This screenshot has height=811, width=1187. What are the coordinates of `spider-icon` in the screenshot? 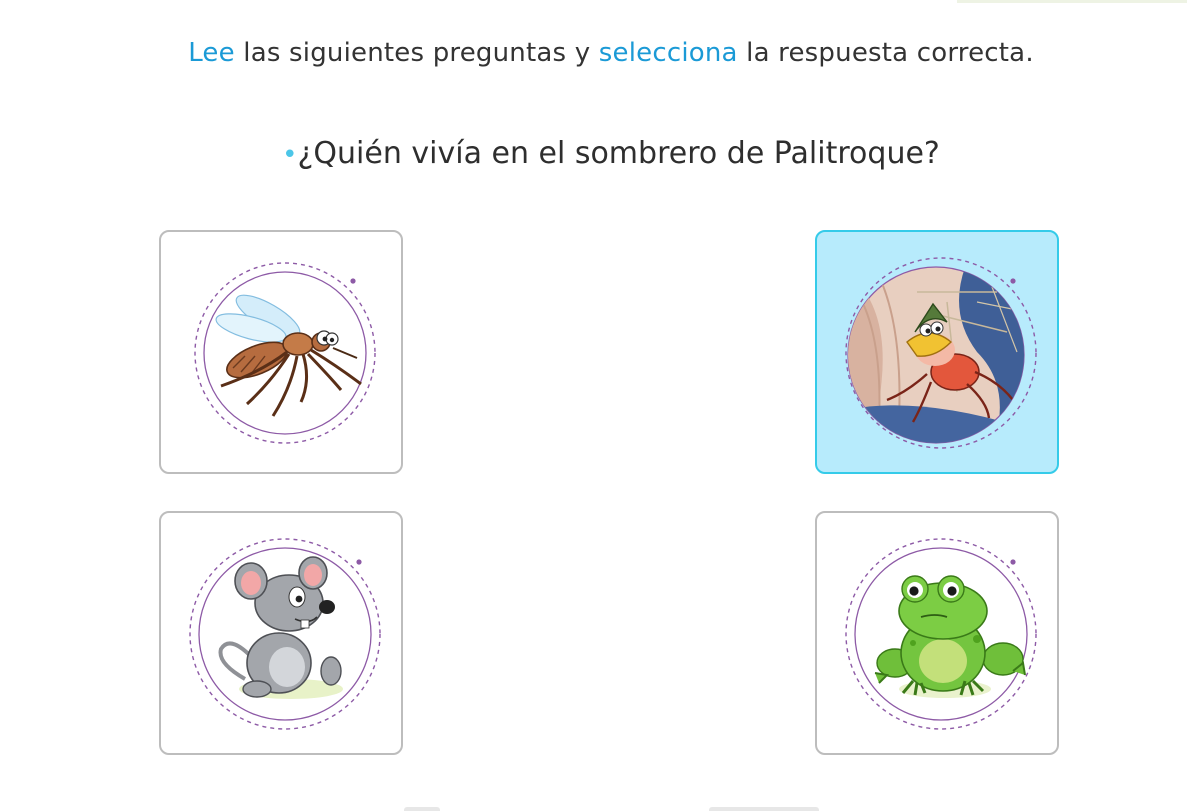 It's located at (941, 353).